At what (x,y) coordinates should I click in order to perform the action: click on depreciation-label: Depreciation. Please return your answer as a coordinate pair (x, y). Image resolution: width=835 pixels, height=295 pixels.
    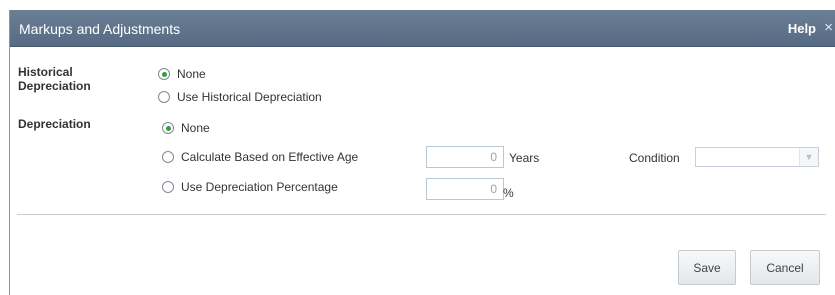
    Looking at the image, I should click on (54, 124).